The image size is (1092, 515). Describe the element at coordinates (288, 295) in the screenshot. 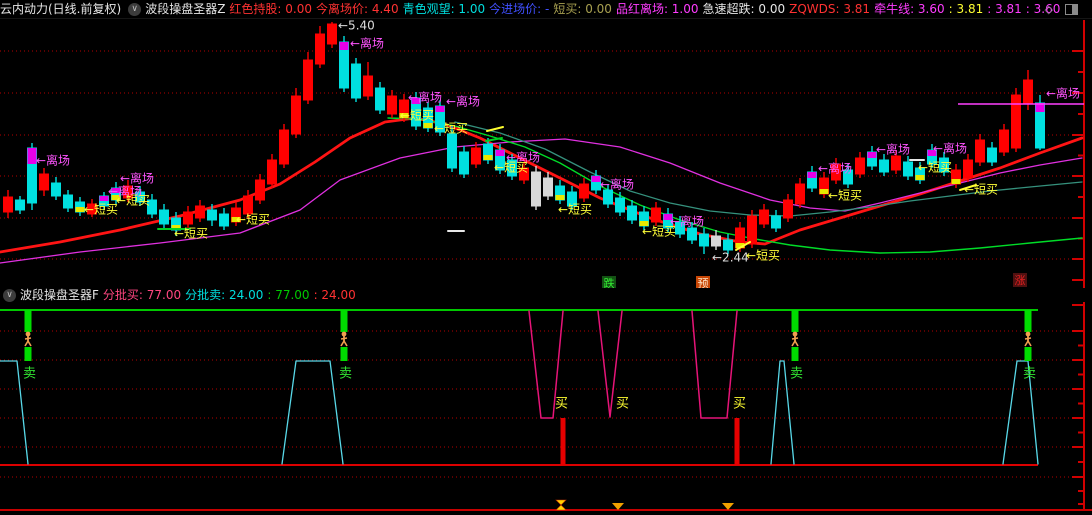

I see `stat-item: : 77.00` at that location.